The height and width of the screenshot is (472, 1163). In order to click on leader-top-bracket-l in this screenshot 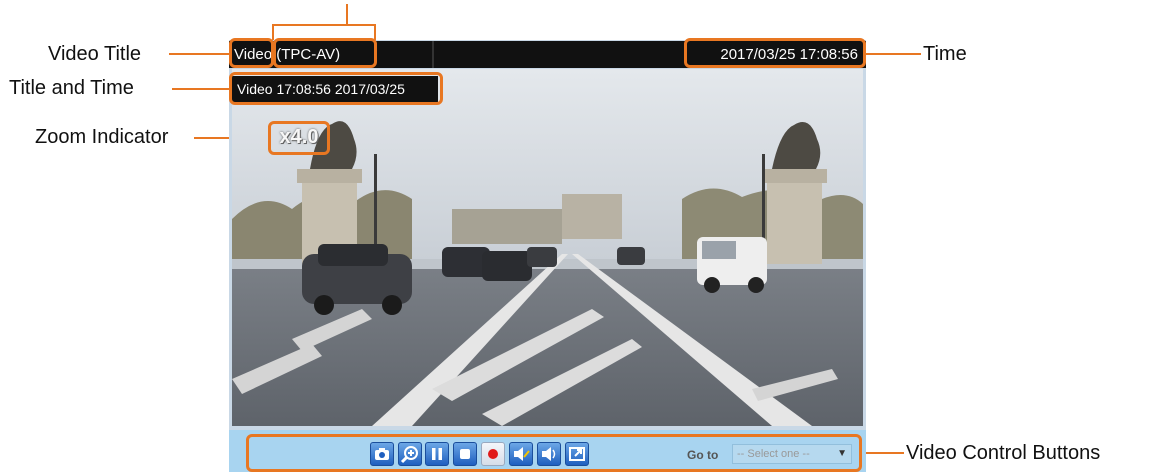, I will do `click(273, 32)`.